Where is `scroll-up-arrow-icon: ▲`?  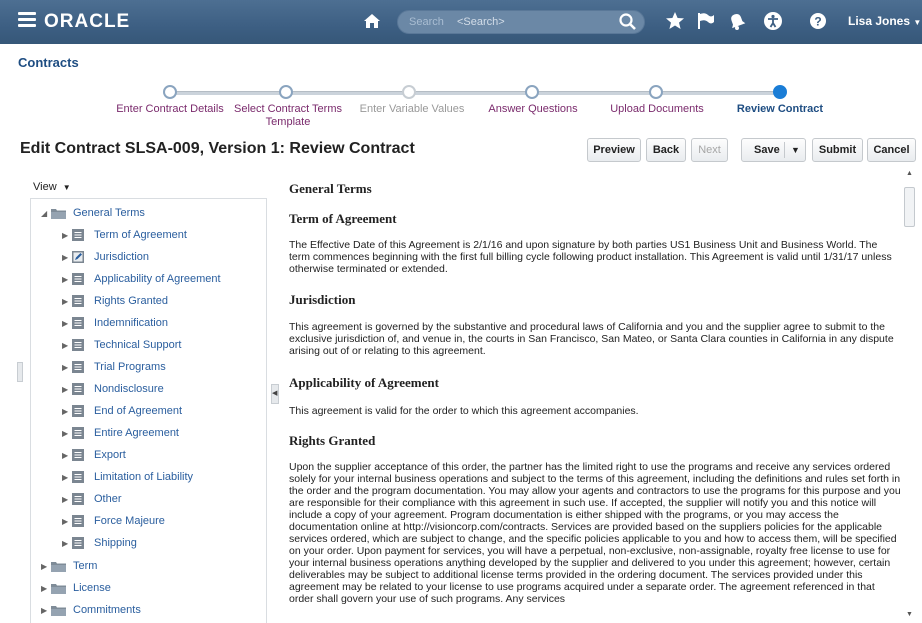 scroll-up-arrow-icon: ▲ is located at coordinates (909, 173).